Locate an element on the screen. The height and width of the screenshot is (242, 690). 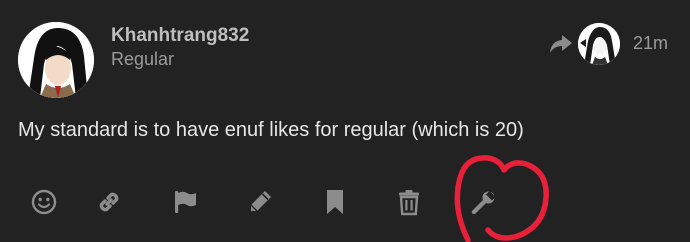
pencil-icon is located at coordinates (260, 202).